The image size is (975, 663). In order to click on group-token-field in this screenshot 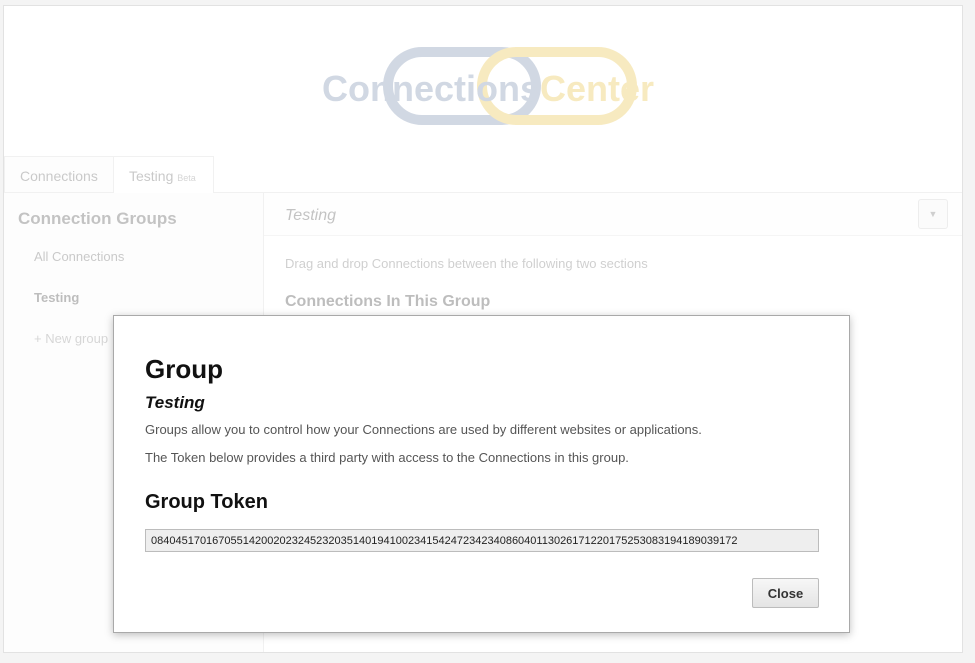, I will do `click(482, 540)`.